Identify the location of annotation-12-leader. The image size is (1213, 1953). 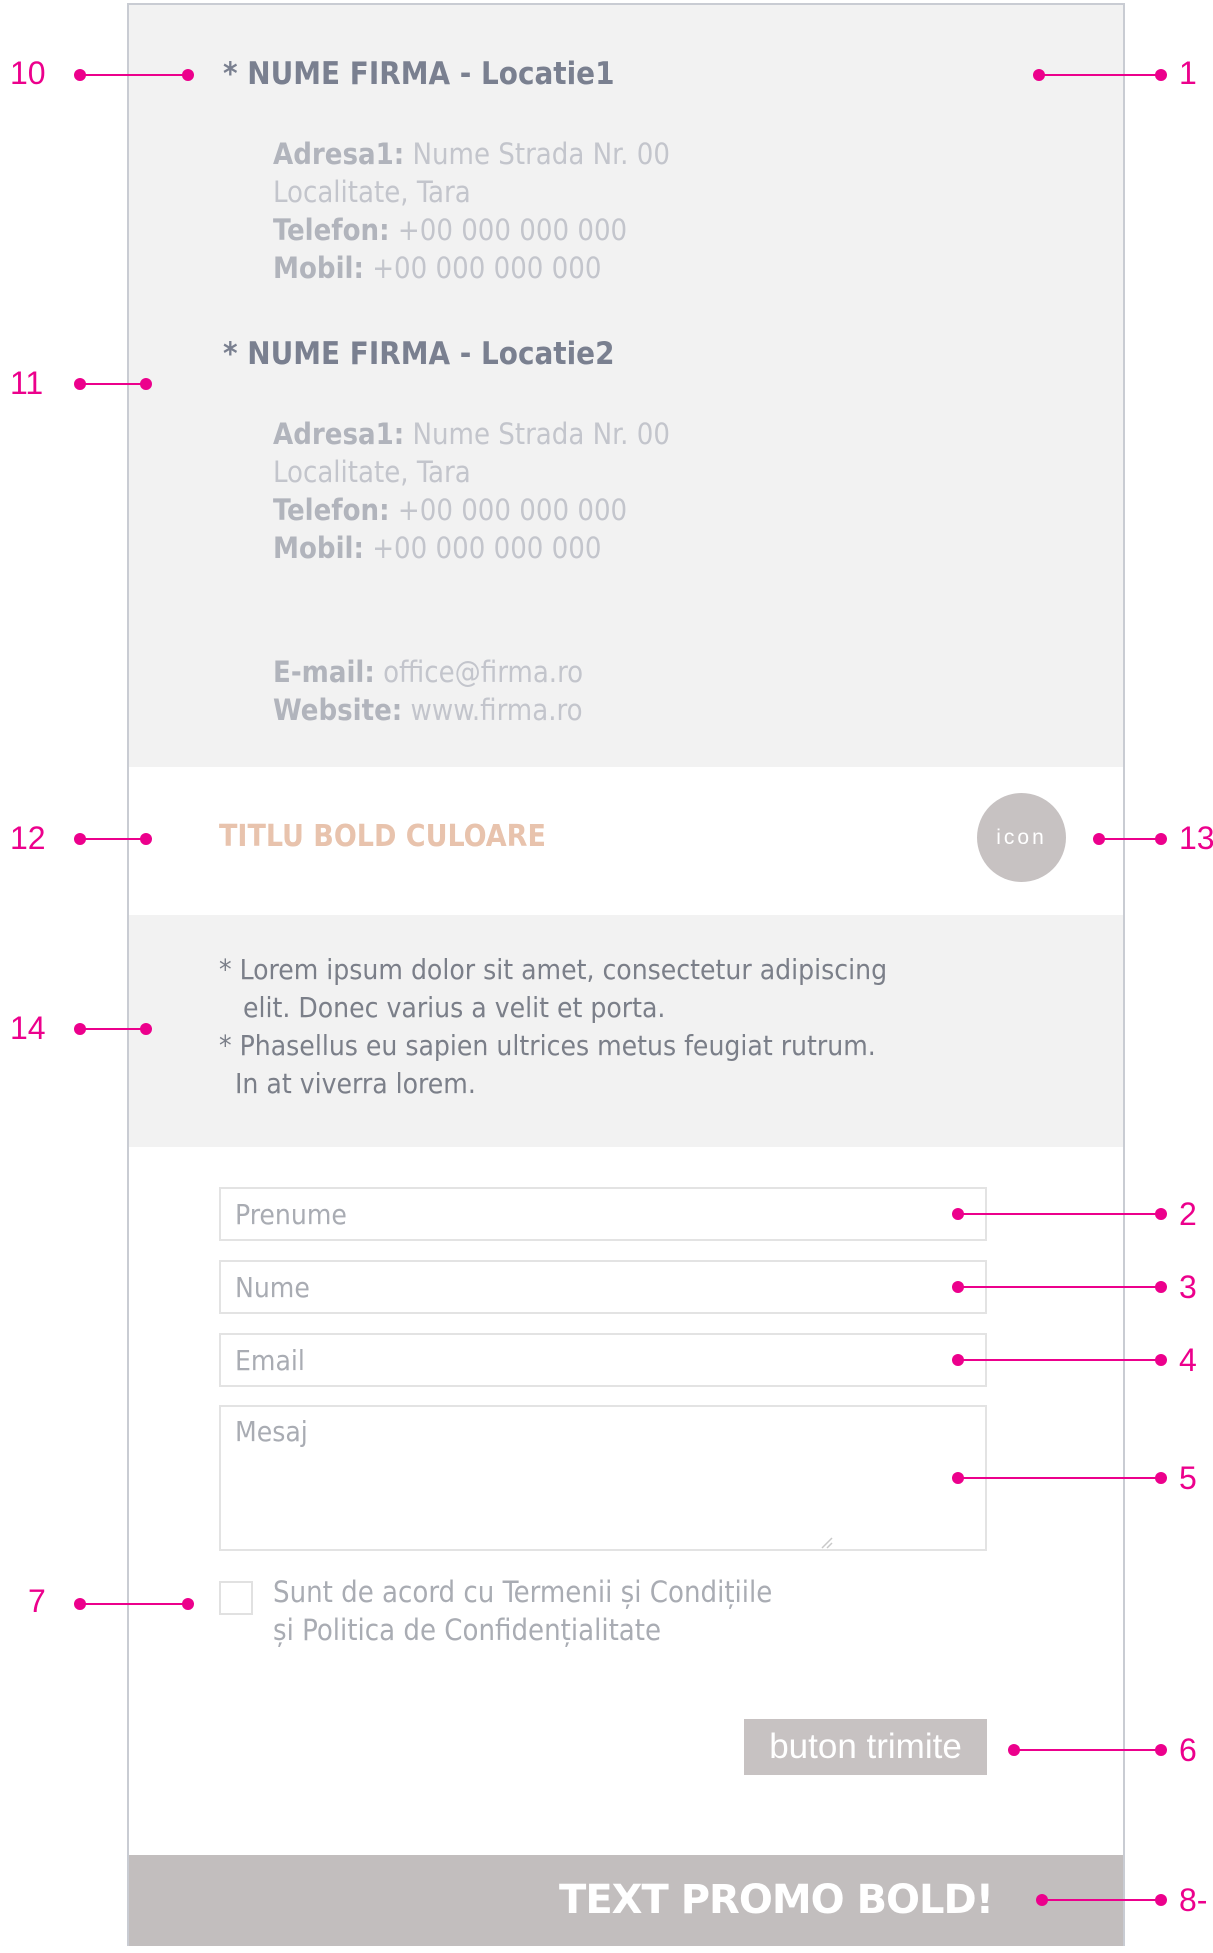
(113, 839).